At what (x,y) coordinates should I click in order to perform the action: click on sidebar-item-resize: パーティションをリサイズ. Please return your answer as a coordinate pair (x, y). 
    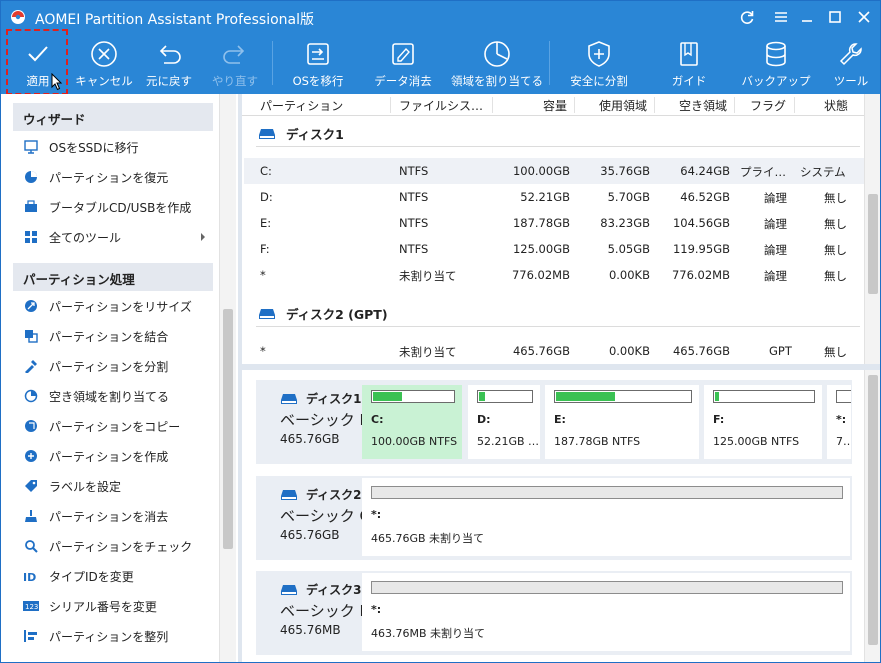
    Looking at the image, I should click on (107, 306).